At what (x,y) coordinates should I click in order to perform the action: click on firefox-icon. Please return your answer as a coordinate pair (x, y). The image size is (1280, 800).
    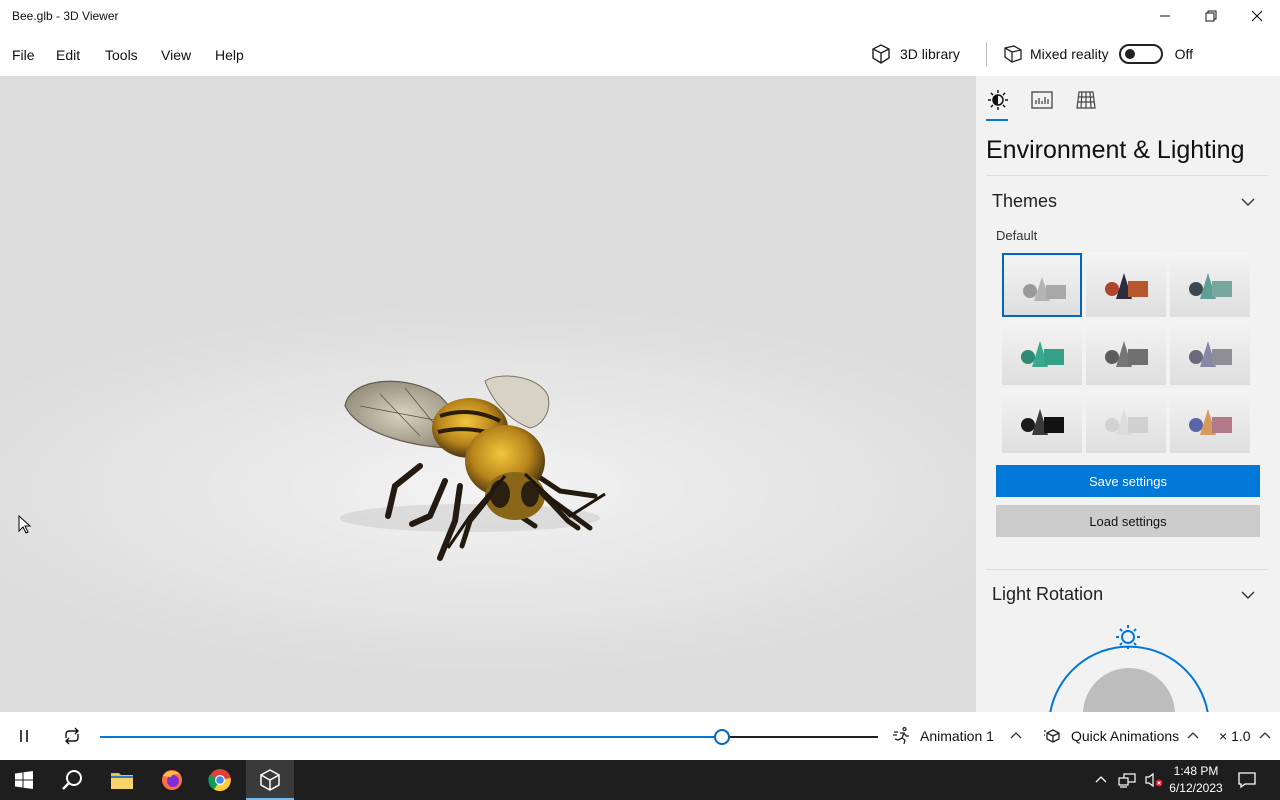
    Looking at the image, I should click on (172, 780).